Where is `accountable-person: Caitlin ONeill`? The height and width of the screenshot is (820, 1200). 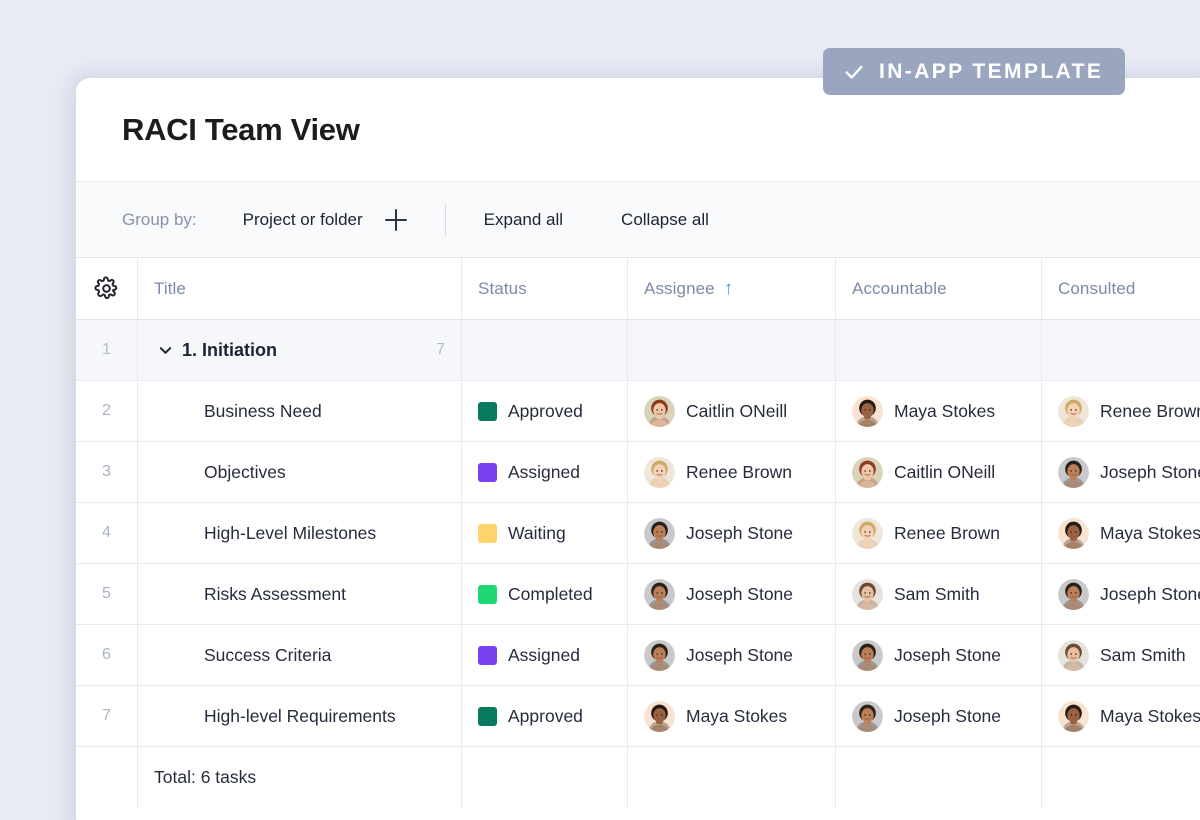
accountable-person: Caitlin ONeill is located at coordinates (924, 472).